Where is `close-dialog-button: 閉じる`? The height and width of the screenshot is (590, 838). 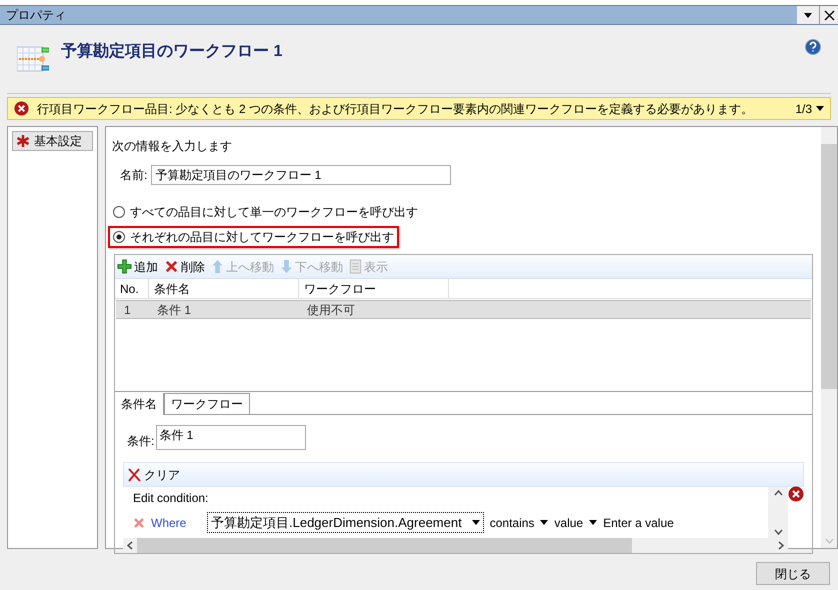 close-dialog-button: 閉じる is located at coordinates (793, 573).